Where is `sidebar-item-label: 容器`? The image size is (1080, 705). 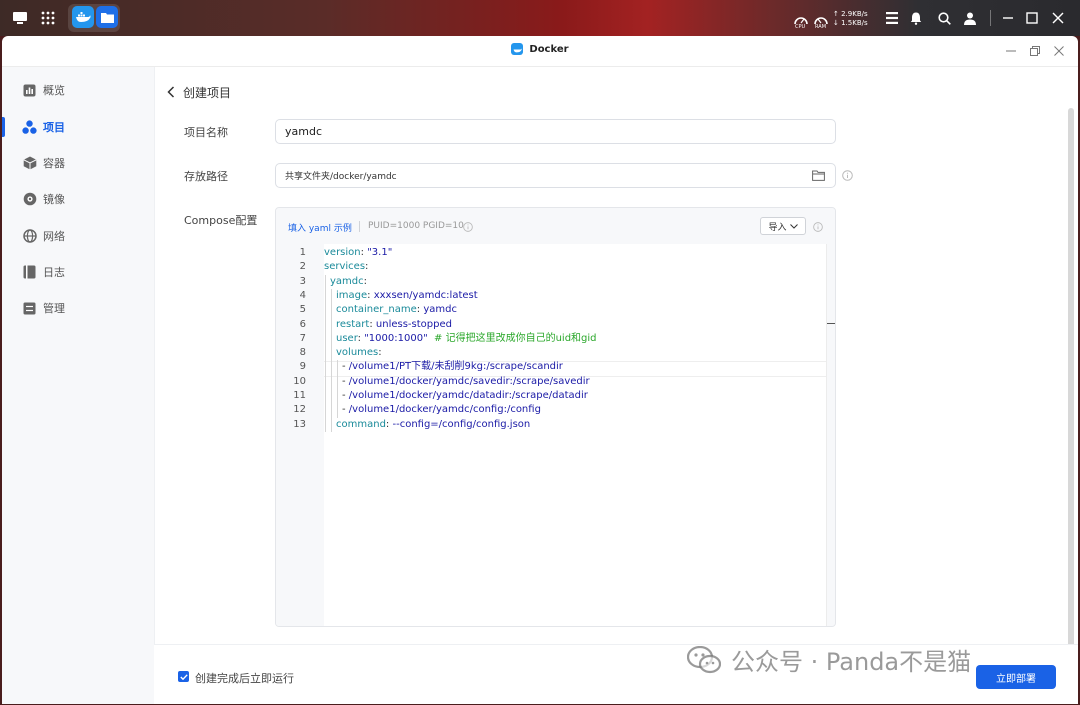
sidebar-item-label: 容器 is located at coordinates (54, 163).